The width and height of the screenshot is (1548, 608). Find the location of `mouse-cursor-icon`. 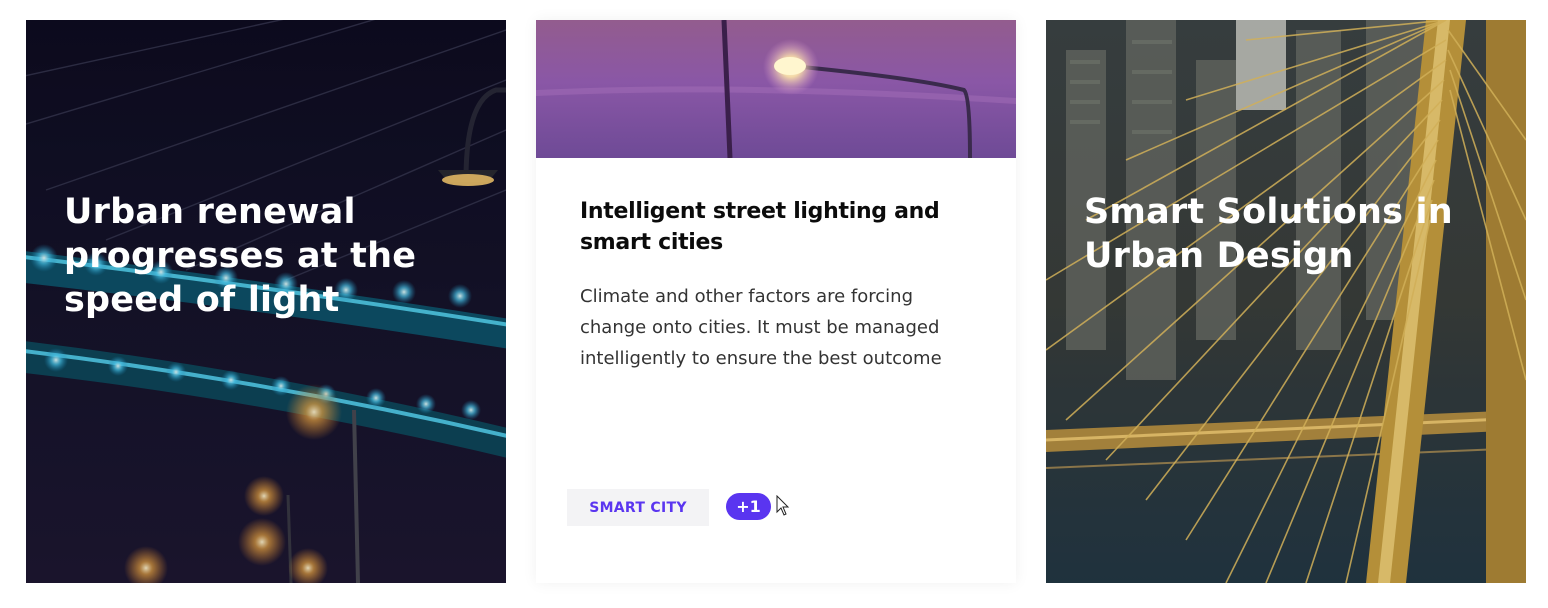

mouse-cursor-icon is located at coordinates (783, 505).